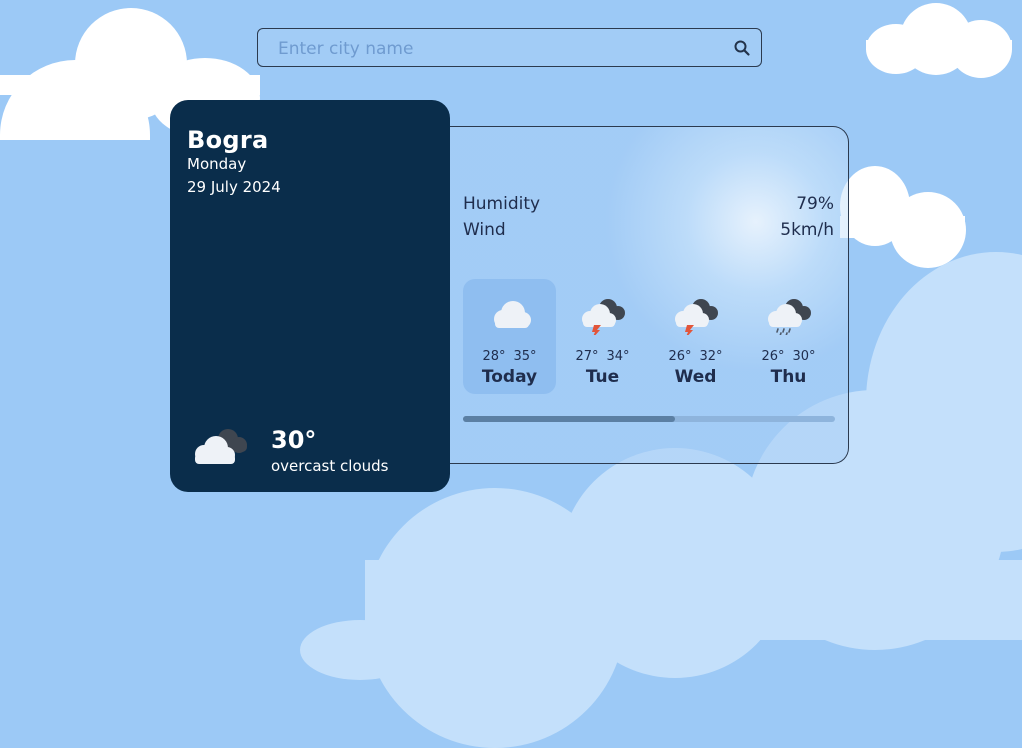  What do you see at coordinates (502, 204) in the screenshot?
I see `humidity-label: Humidity` at bounding box center [502, 204].